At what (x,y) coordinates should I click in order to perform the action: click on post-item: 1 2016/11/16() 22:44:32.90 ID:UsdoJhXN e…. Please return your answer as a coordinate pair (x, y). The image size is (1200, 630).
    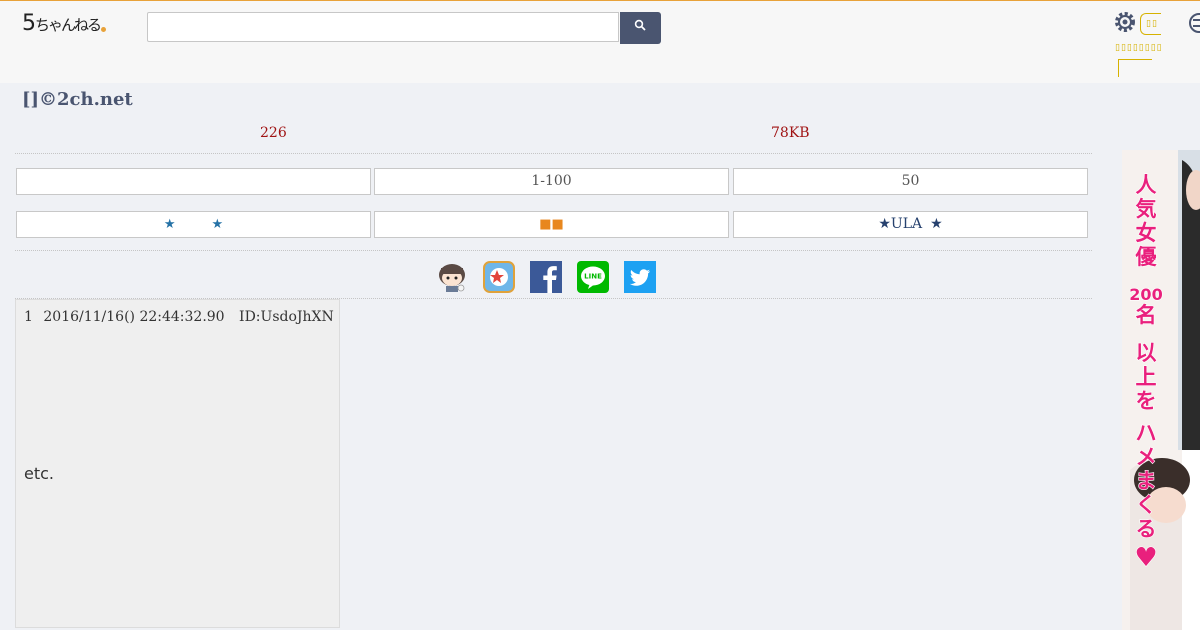
    Looking at the image, I should click on (177, 463).